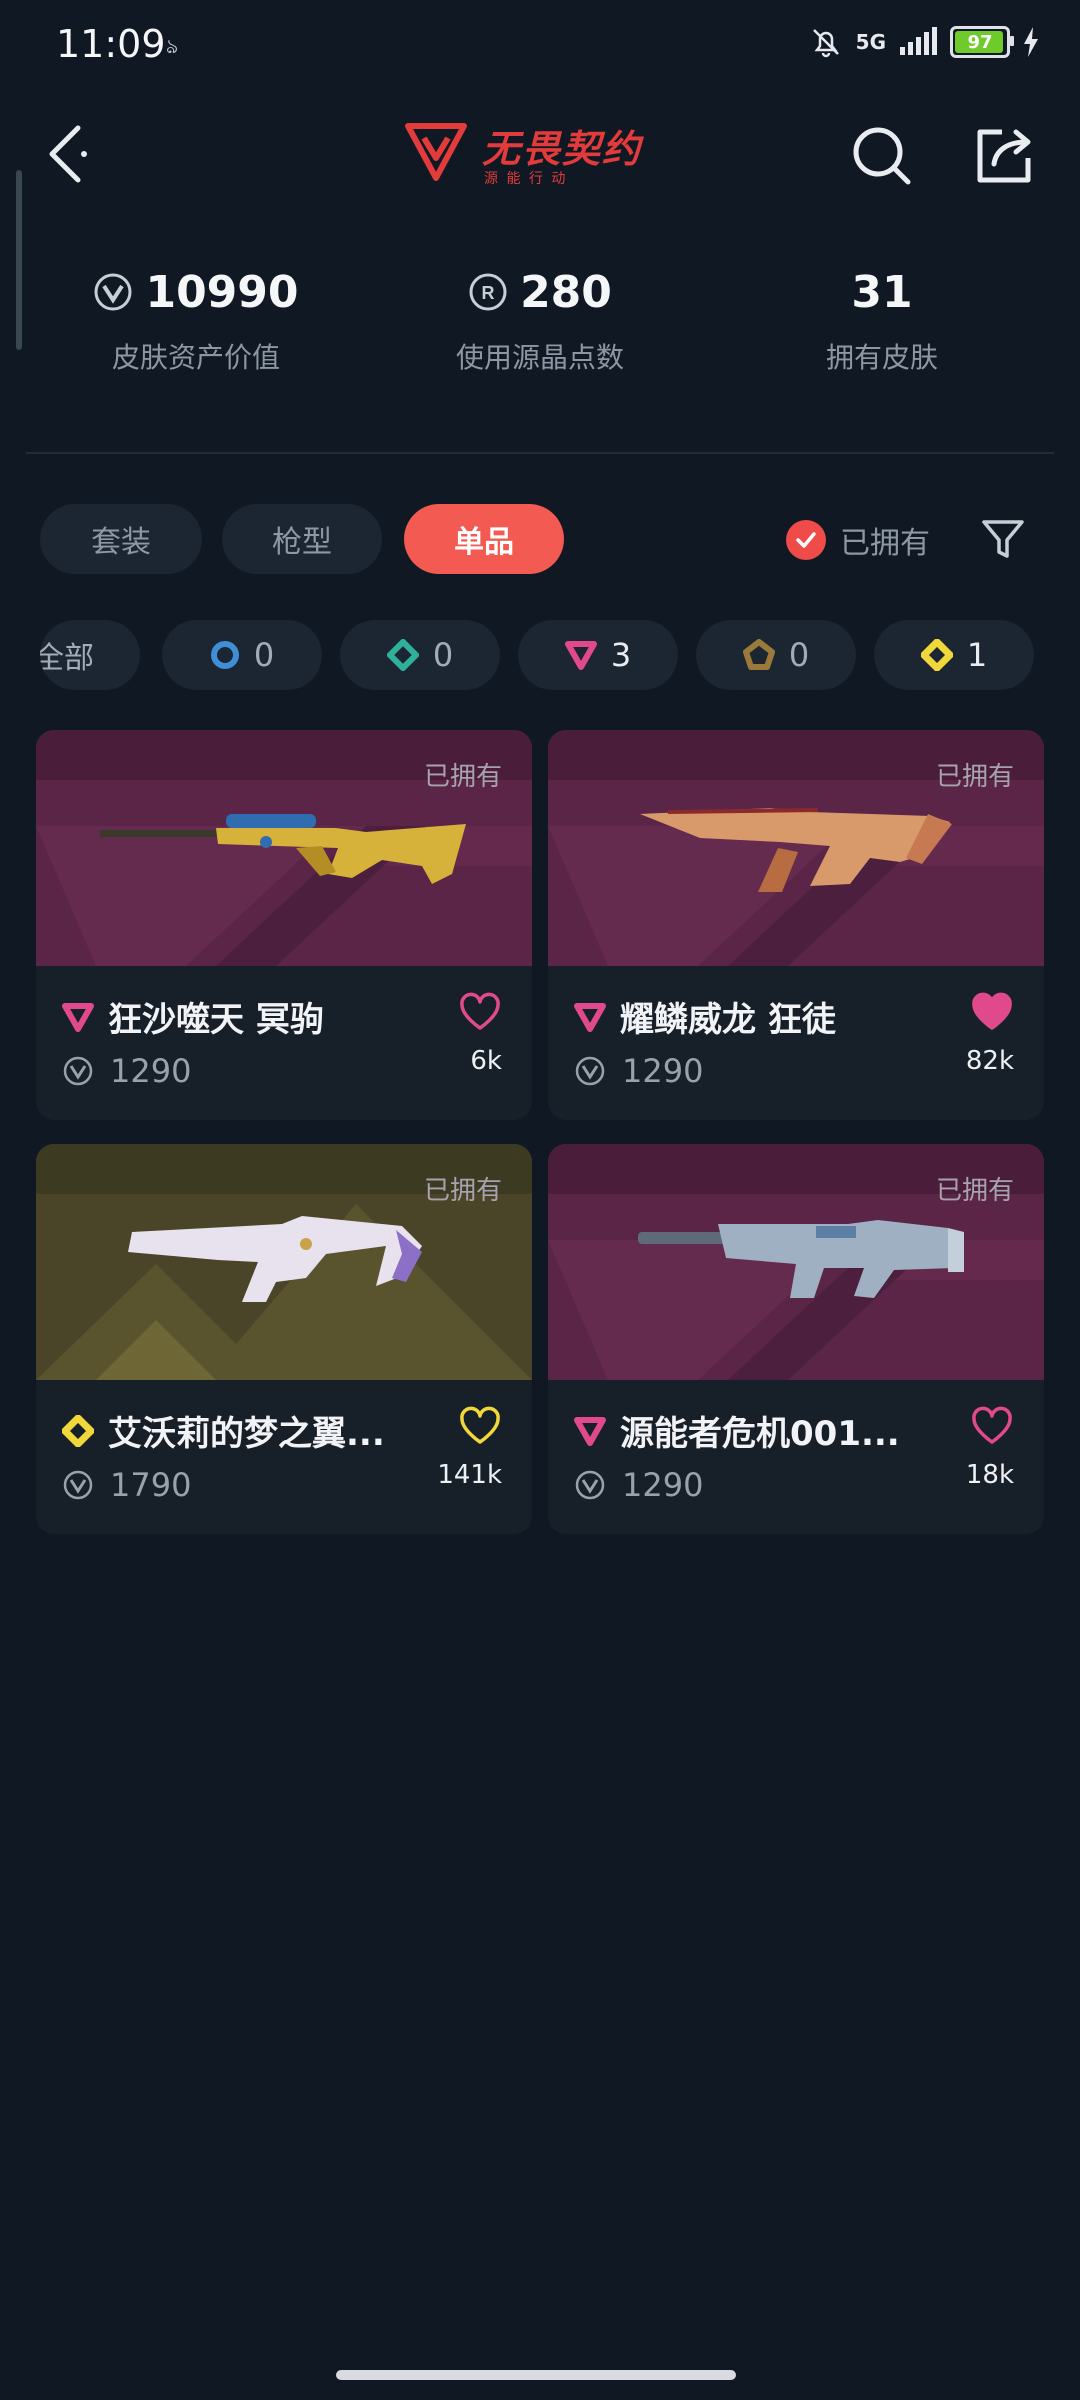 The width and height of the screenshot is (1080, 2400). I want to click on rarity-chip-premium: 3, so click(598, 655).